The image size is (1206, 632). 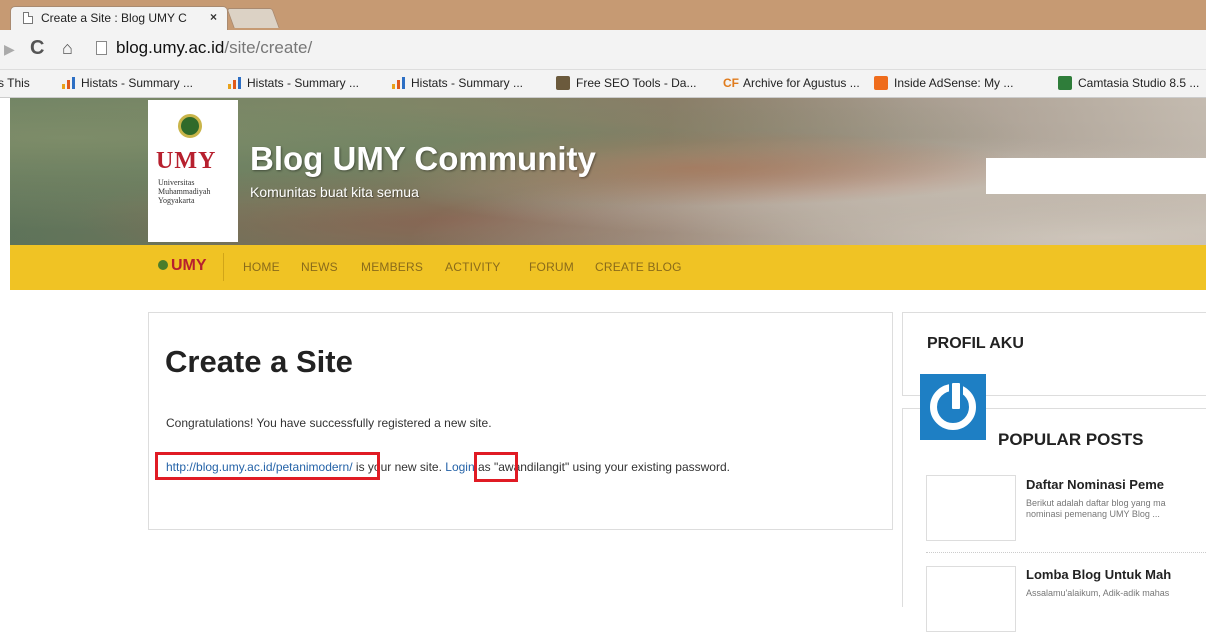 I want to click on highlight-box-site-link, so click(x=267, y=466).